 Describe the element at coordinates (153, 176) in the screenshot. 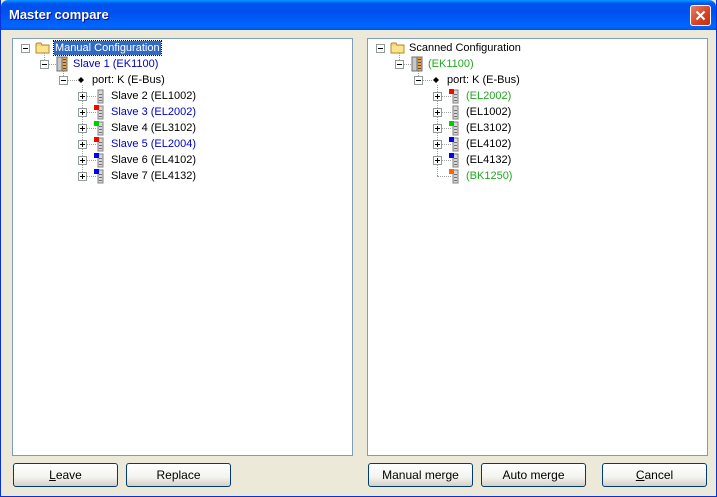

I see `tree-node-label: Slave 7 (EL4132)` at that location.